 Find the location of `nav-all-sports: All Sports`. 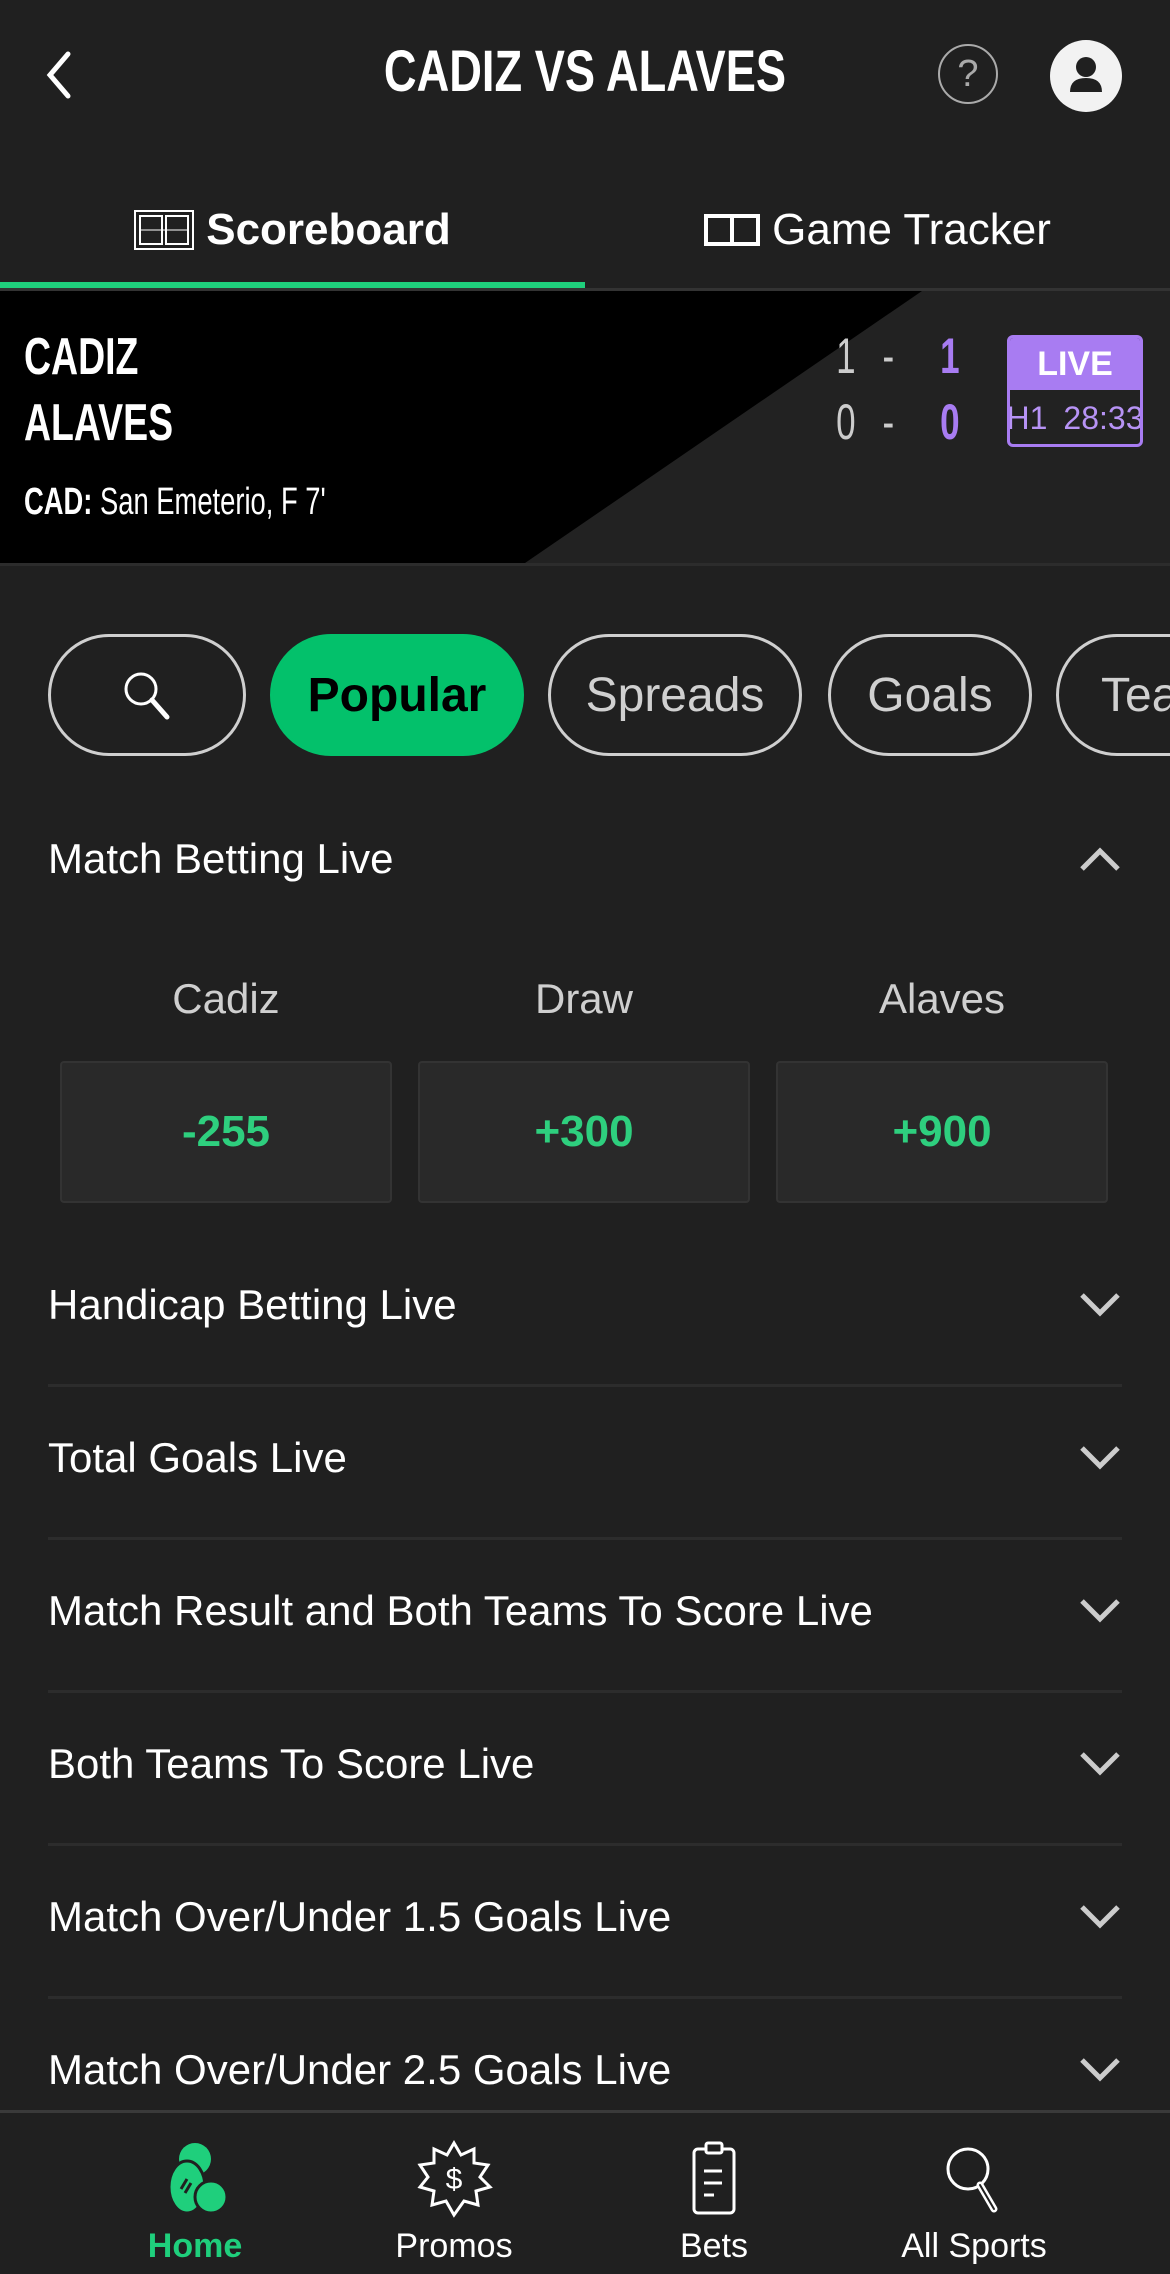

nav-all-sports: All Sports is located at coordinates (974, 2193).